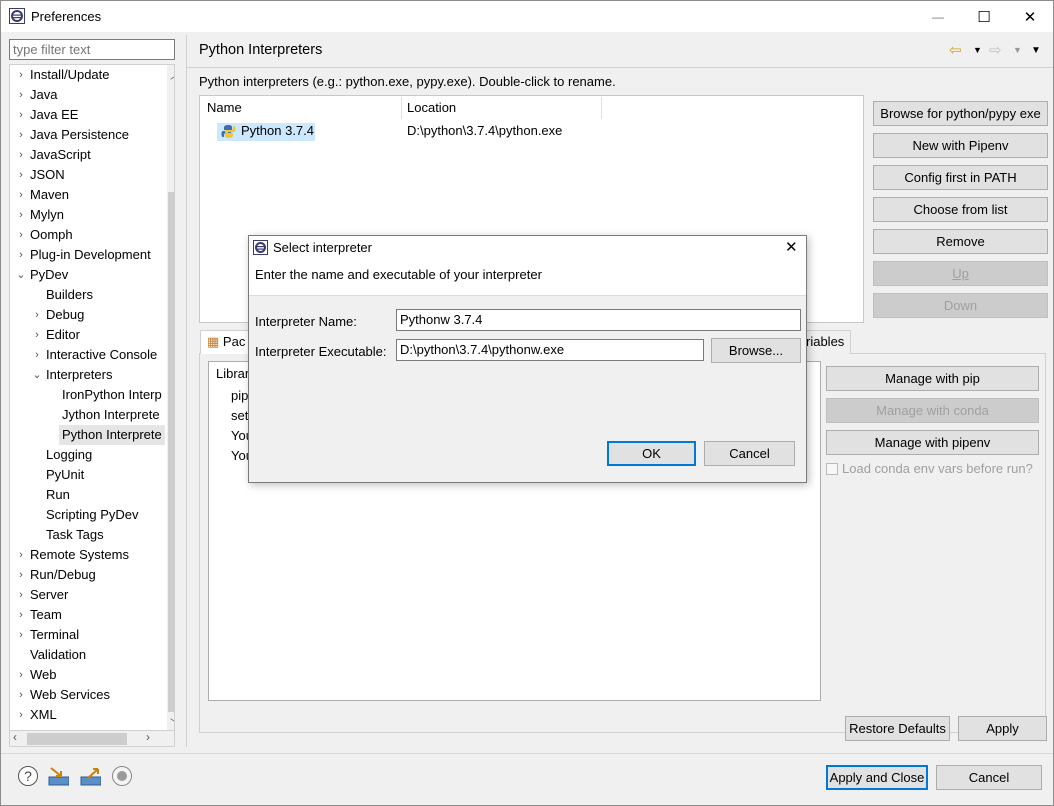 The width and height of the screenshot is (1054, 806). I want to click on scroll-right-icon: ›, so click(148, 737).